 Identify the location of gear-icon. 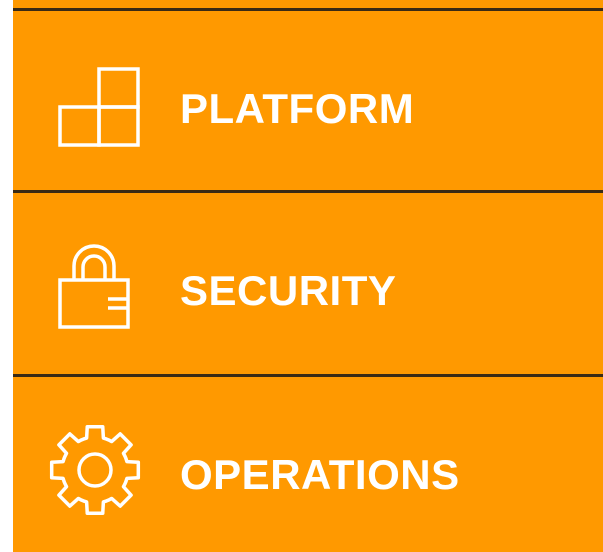
(95, 470).